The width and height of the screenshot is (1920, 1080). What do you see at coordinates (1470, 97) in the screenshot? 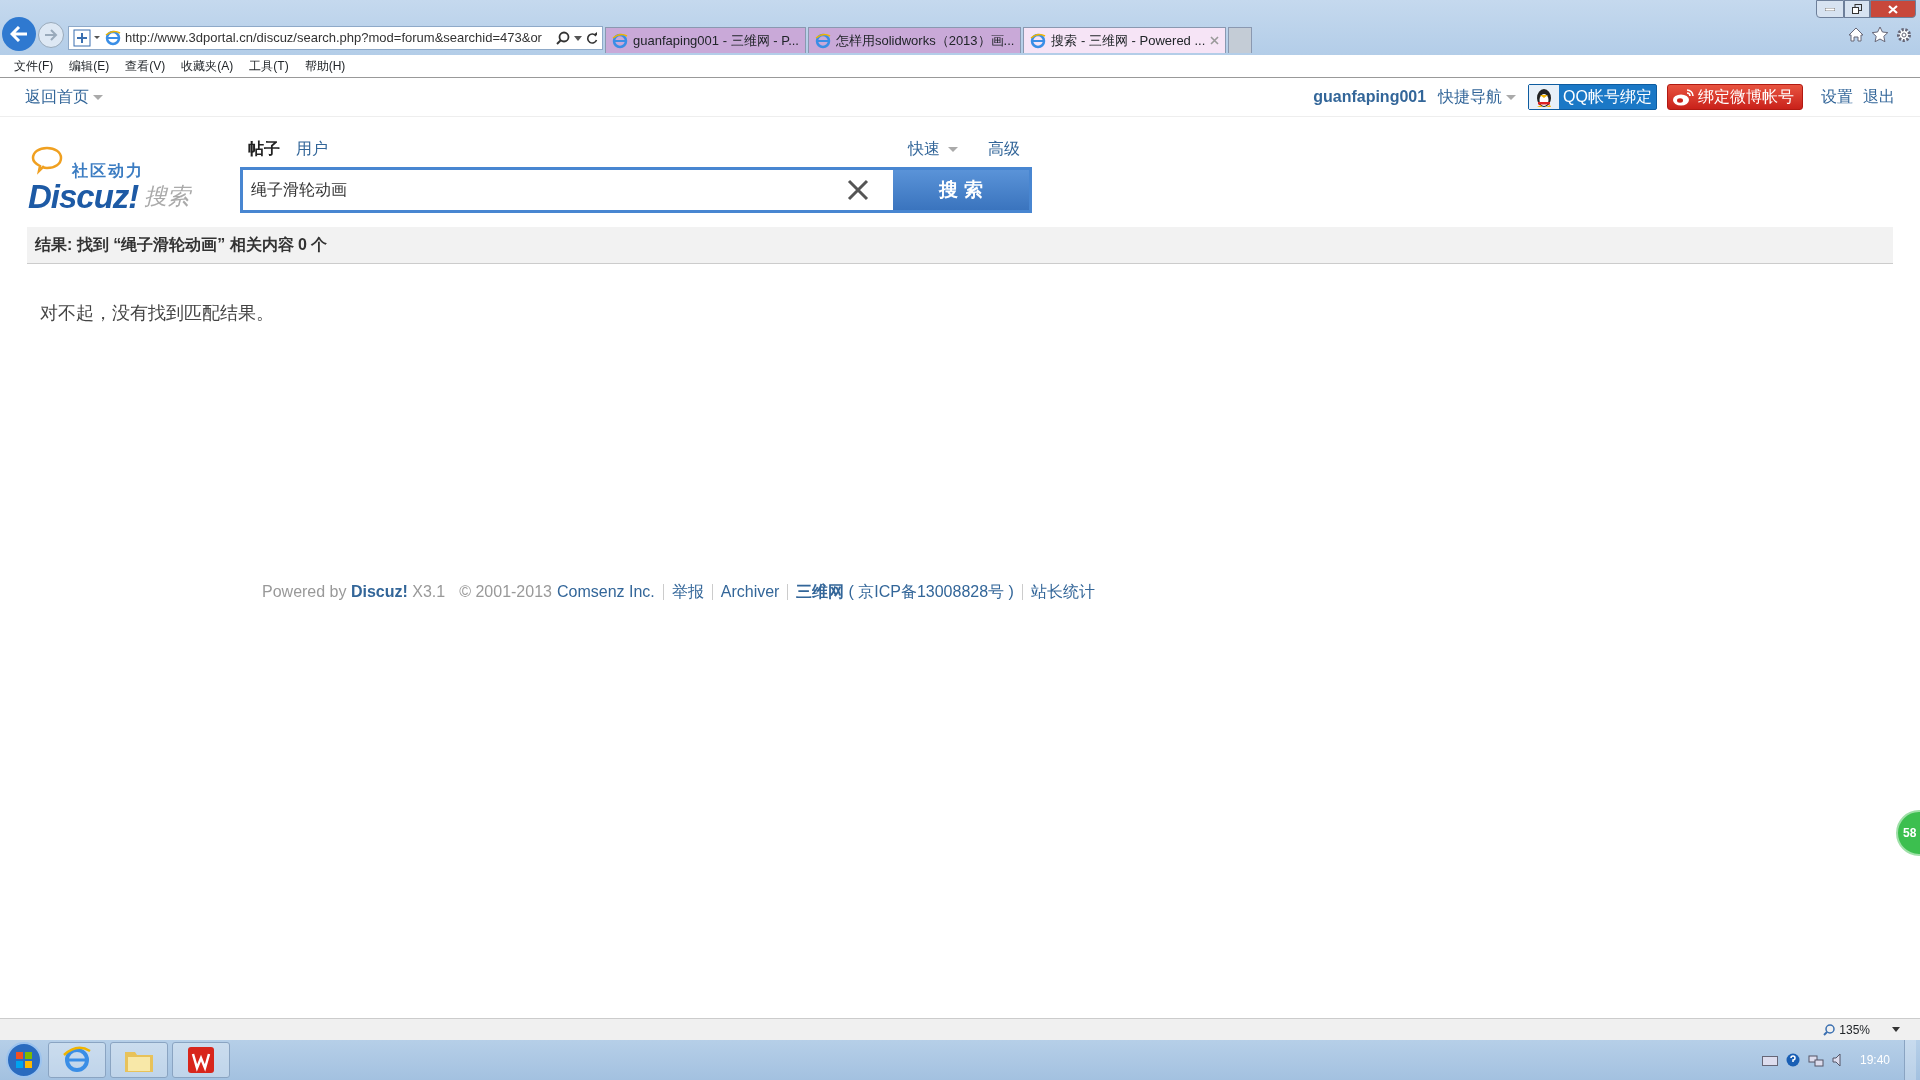
I see `quick-nav-link: 快捷导航` at bounding box center [1470, 97].